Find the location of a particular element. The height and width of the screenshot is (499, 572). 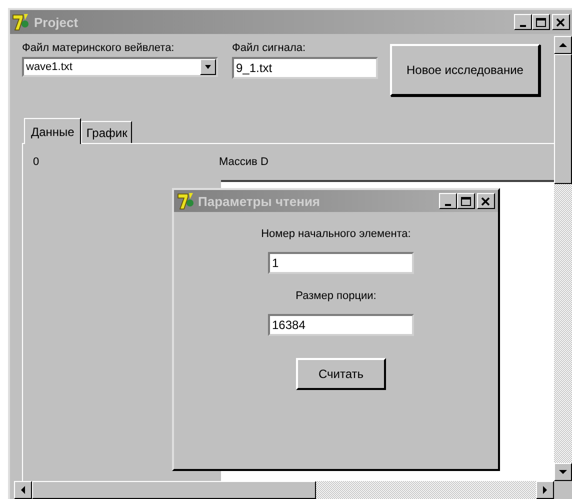

dropdown-arrow-icon is located at coordinates (208, 67).